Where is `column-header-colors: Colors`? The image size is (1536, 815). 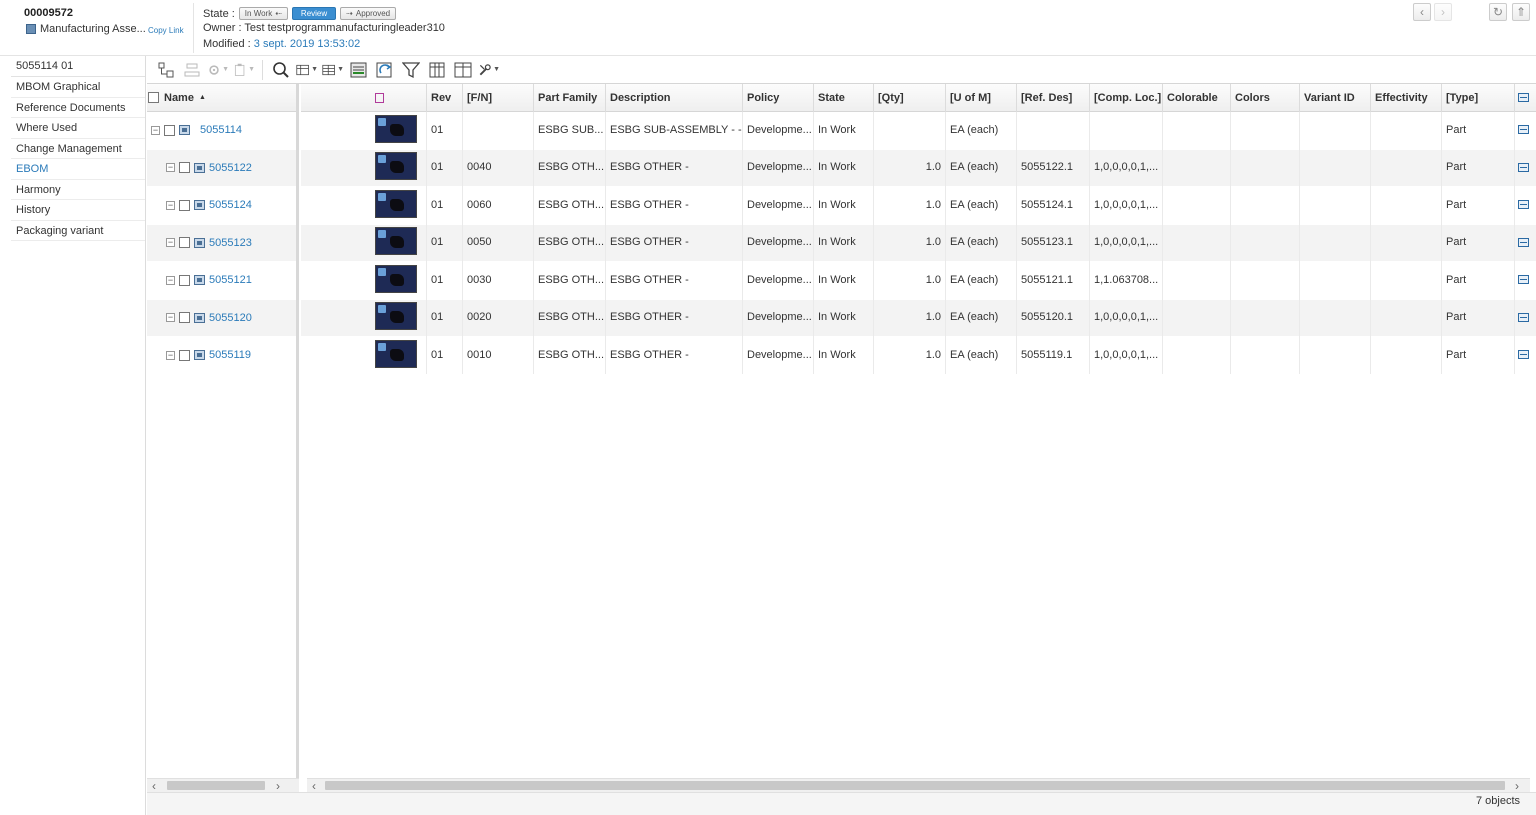 column-header-colors: Colors is located at coordinates (1265, 98).